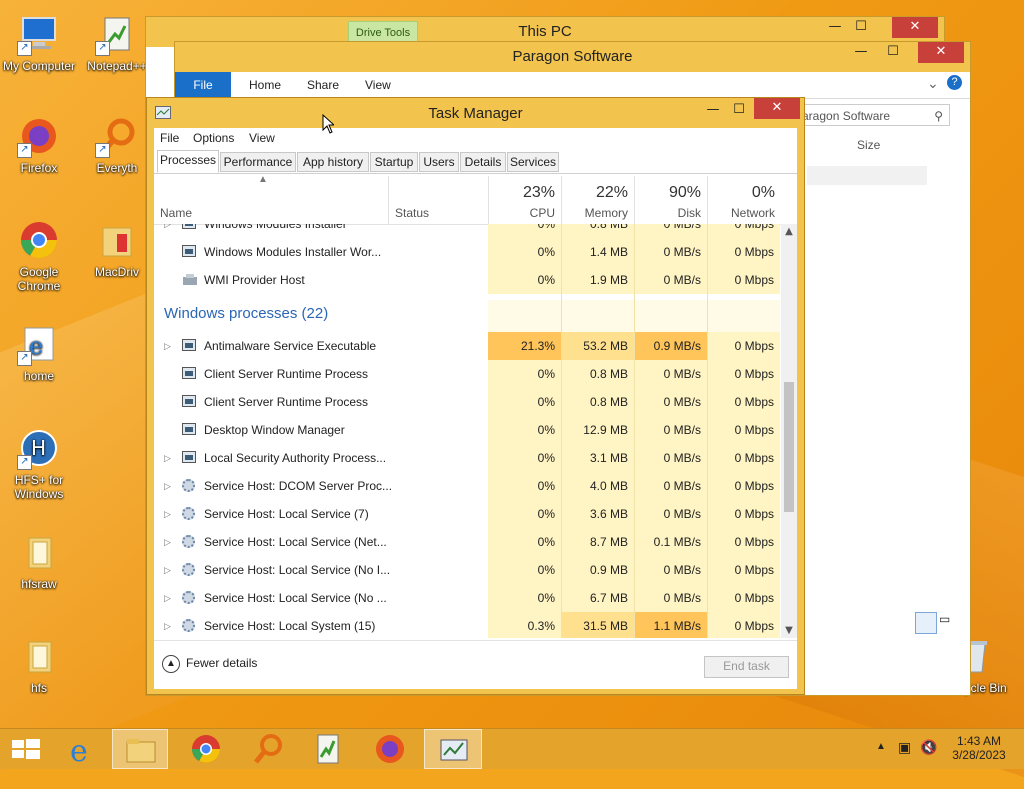 The height and width of the screenshot is (789, 1024). I want to click on desktop-icon-hfs: hfs, so click(39, 664).